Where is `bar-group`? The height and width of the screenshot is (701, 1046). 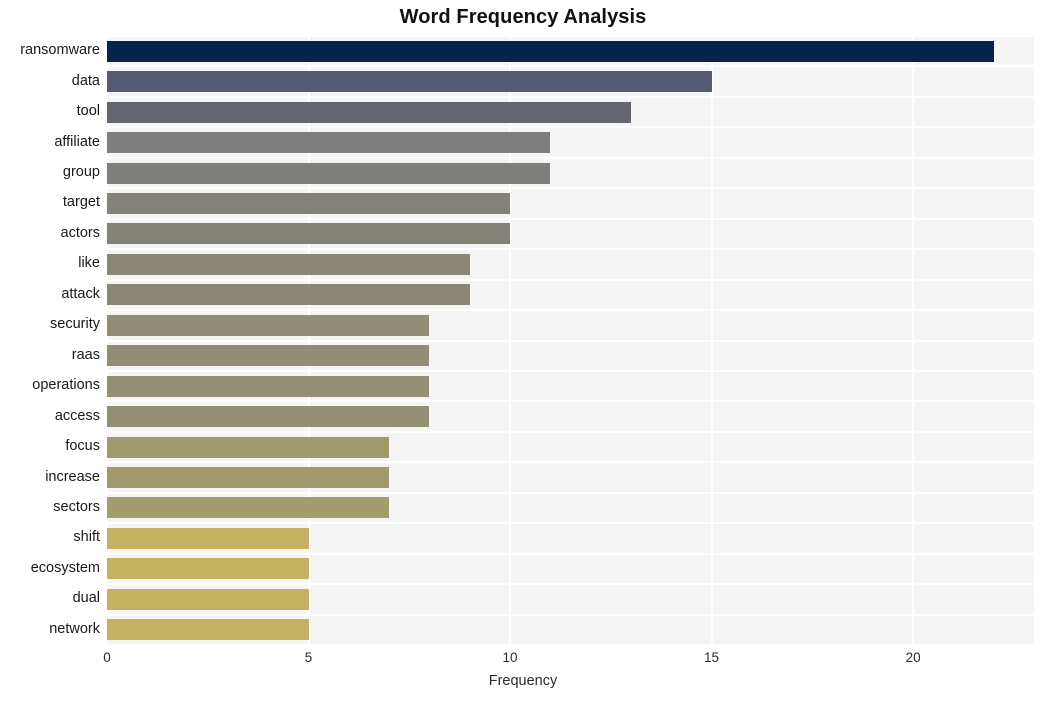
bar-group is located at coordinates (329, 173).